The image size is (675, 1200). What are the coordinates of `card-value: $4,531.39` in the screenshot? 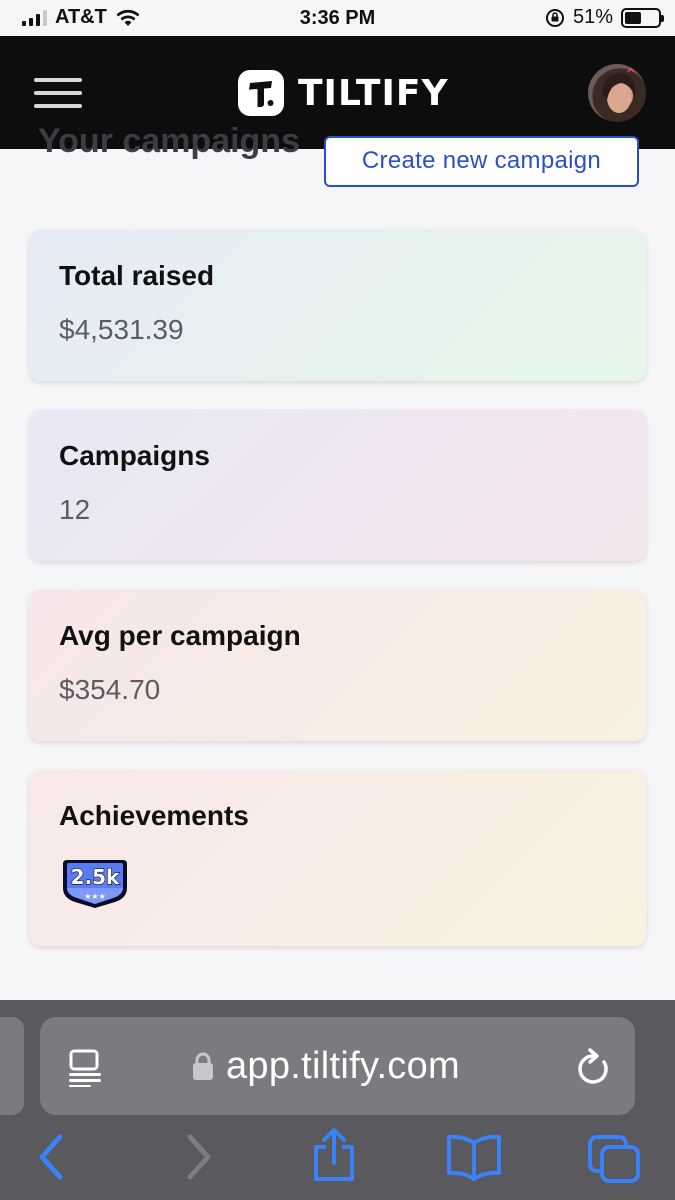 It's located at (121, 329).